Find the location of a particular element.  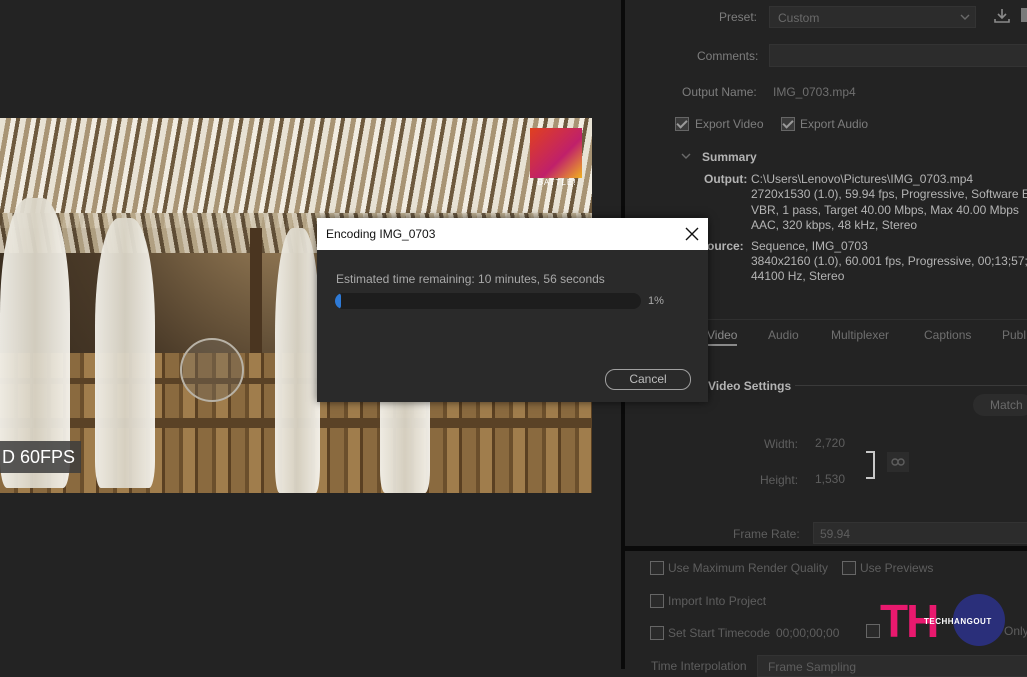

import-into-project-label: Import Into Project is located at coordinates (717, 601).